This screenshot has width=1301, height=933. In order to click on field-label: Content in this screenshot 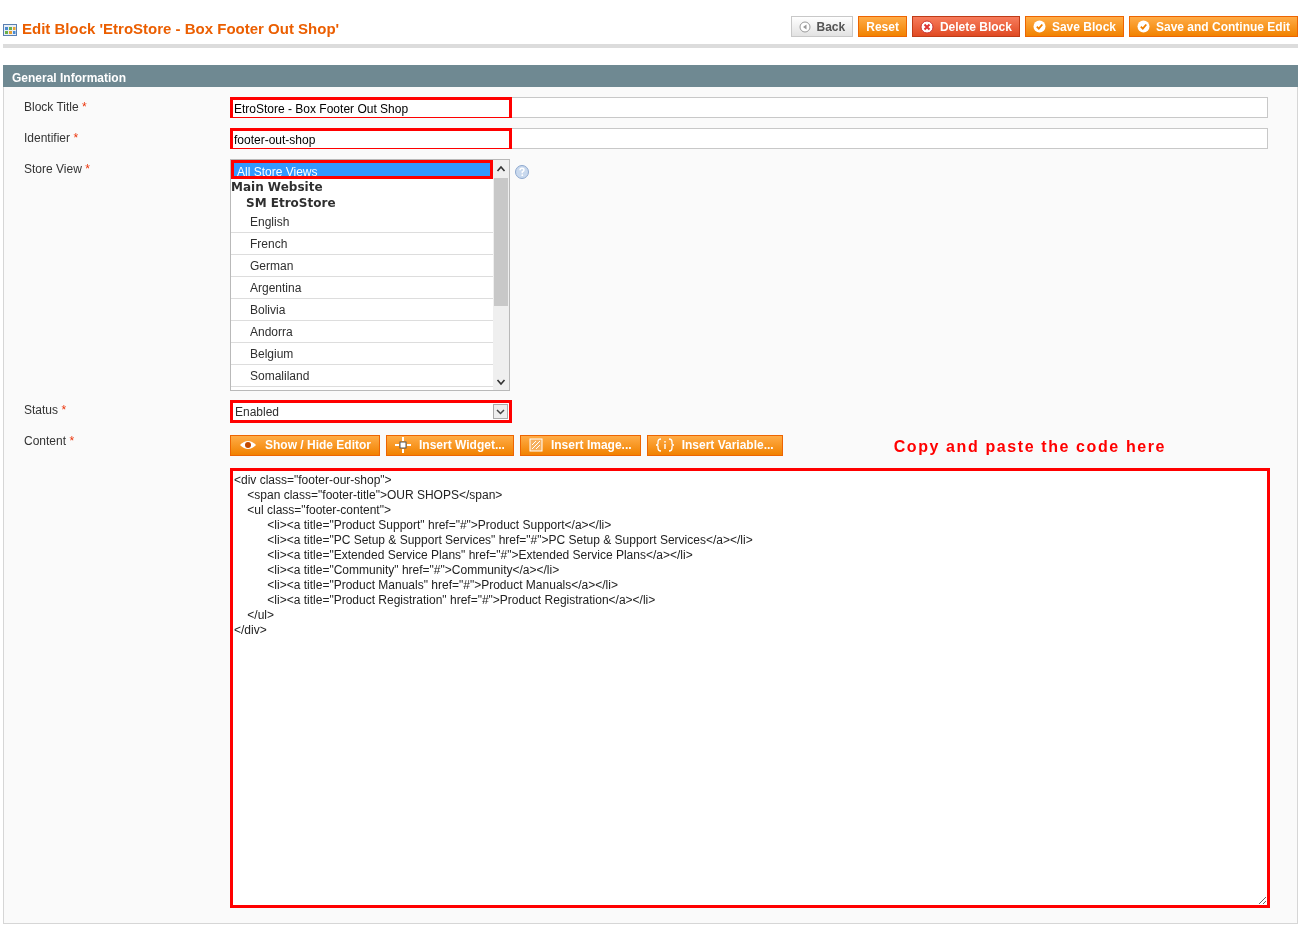, I will do `click(45, 441)`.